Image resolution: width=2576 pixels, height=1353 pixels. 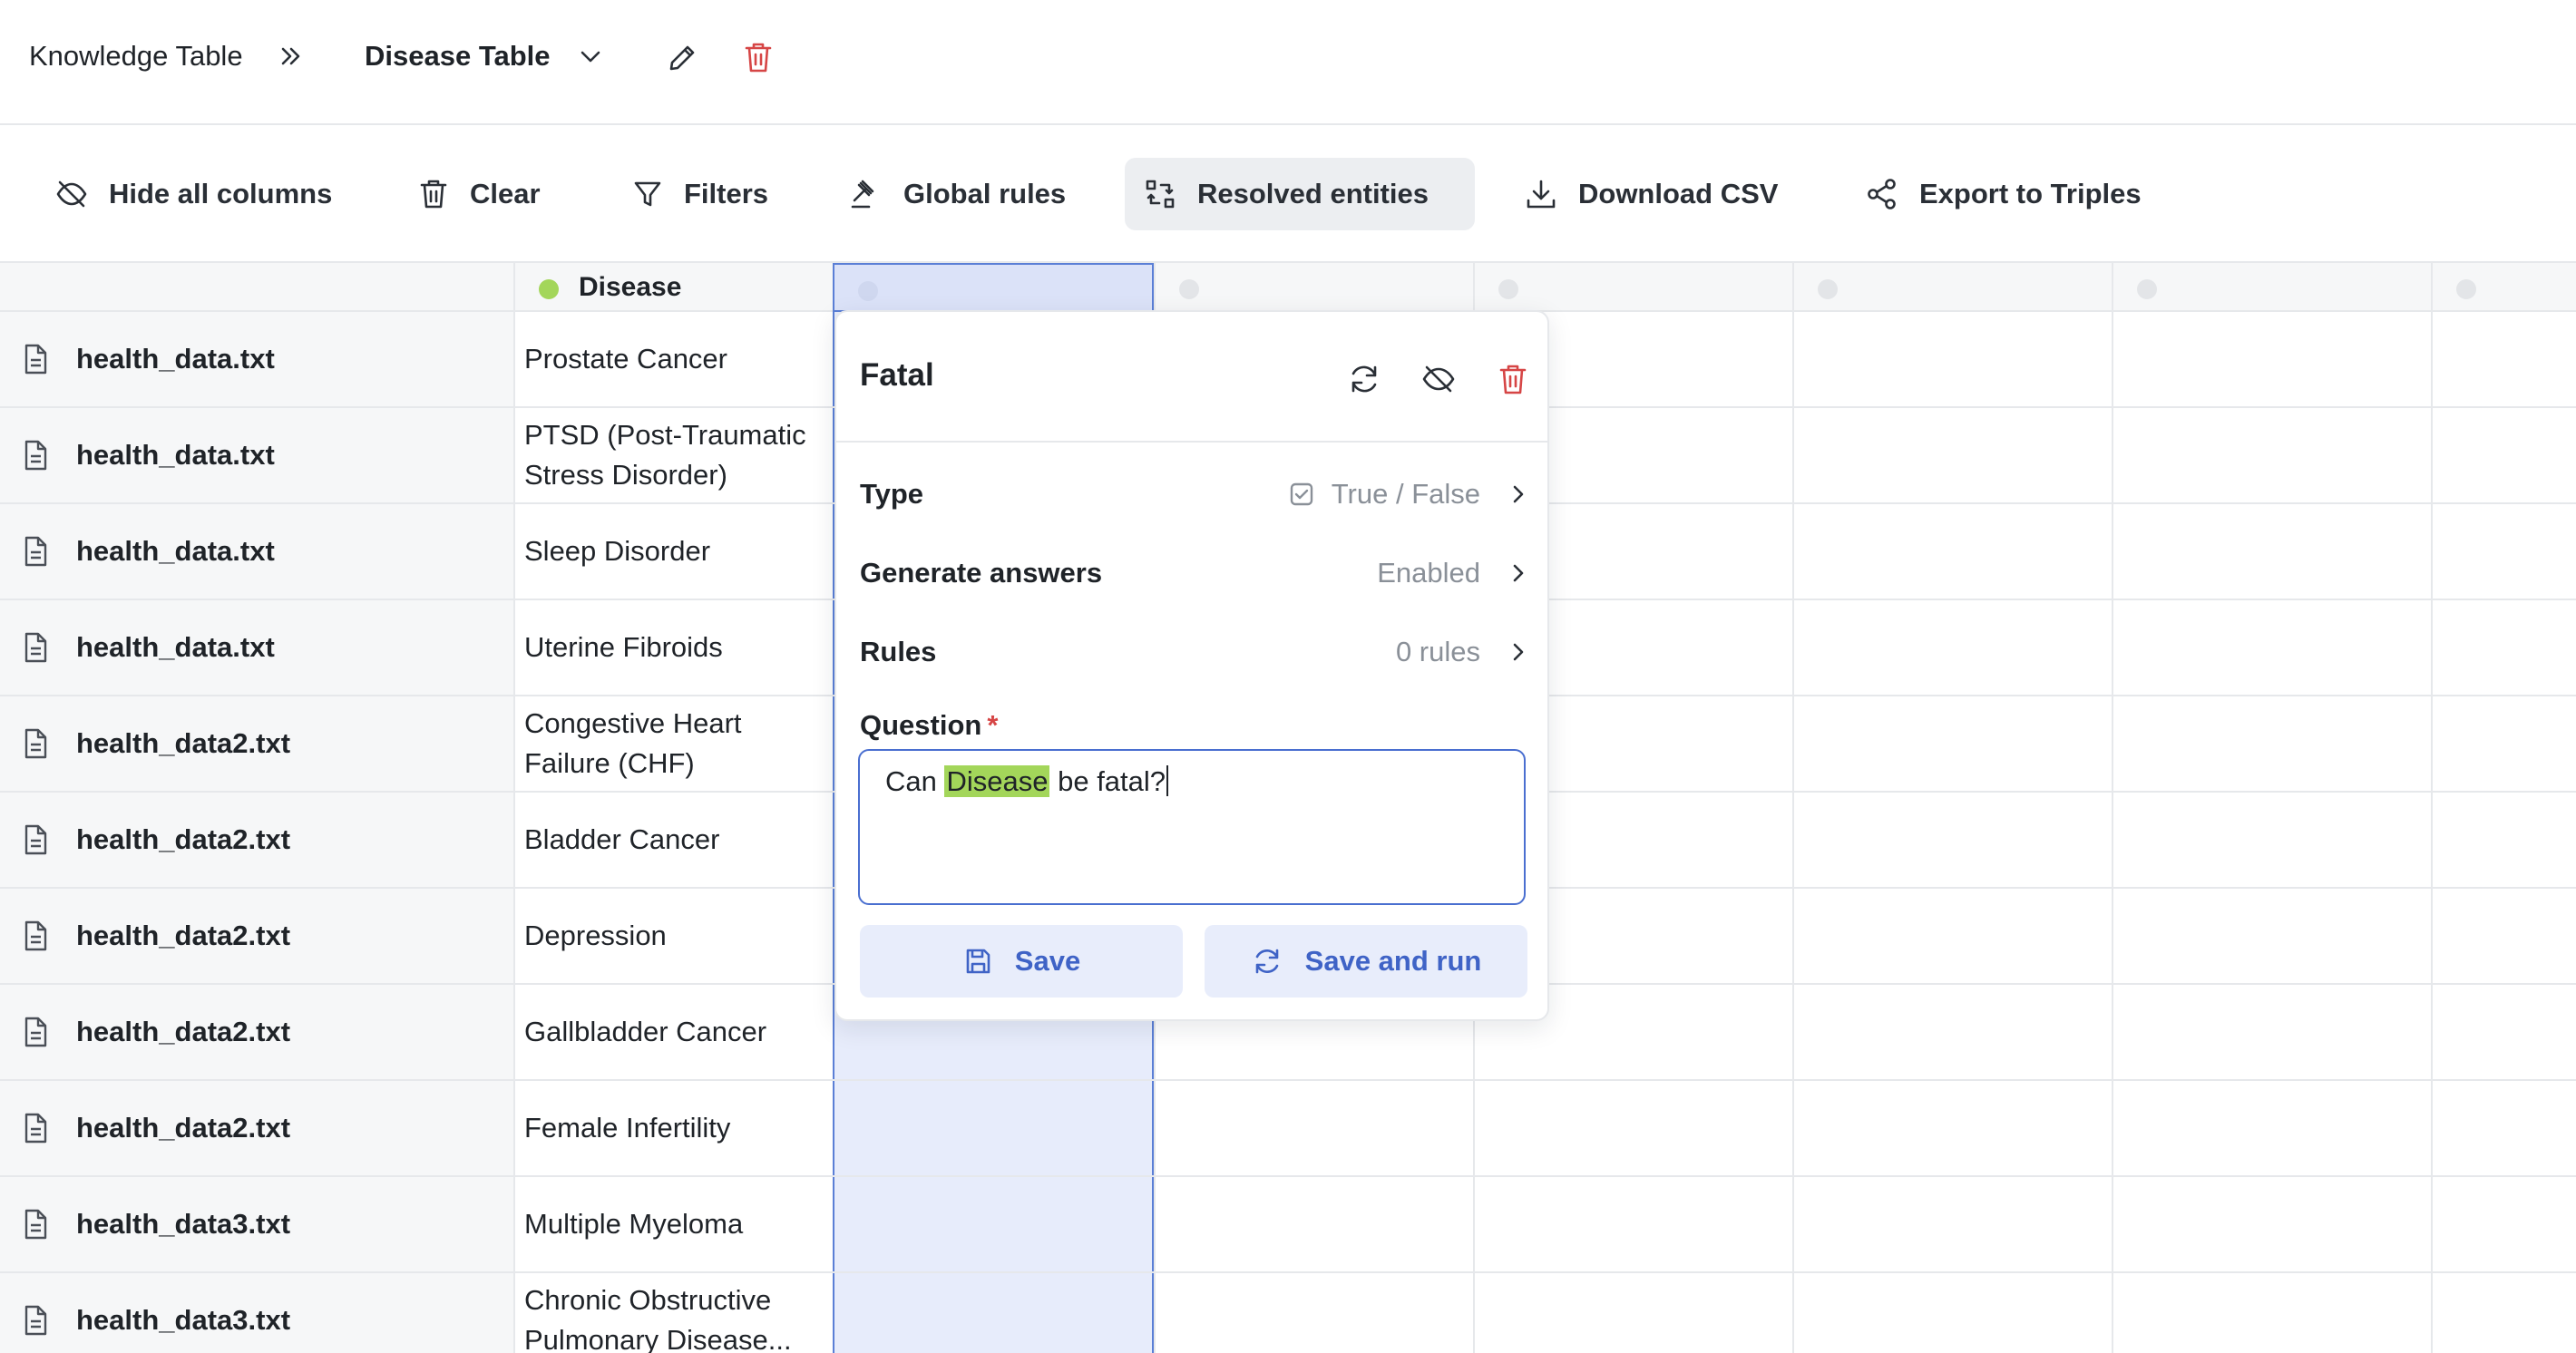 I want to click on table-selector-label: Disease Table, so click(x=457, y=56).